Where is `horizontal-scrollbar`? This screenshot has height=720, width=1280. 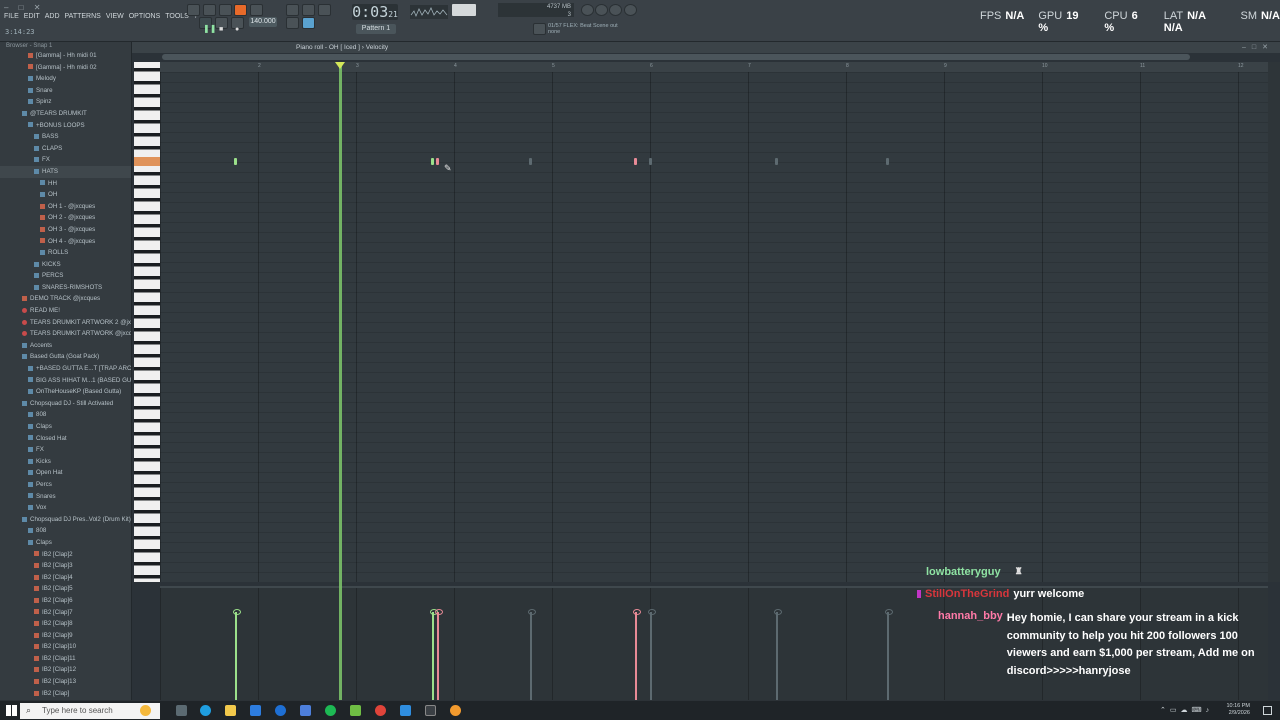 horizontal-scrollbar is located at coordinates (676, 57).